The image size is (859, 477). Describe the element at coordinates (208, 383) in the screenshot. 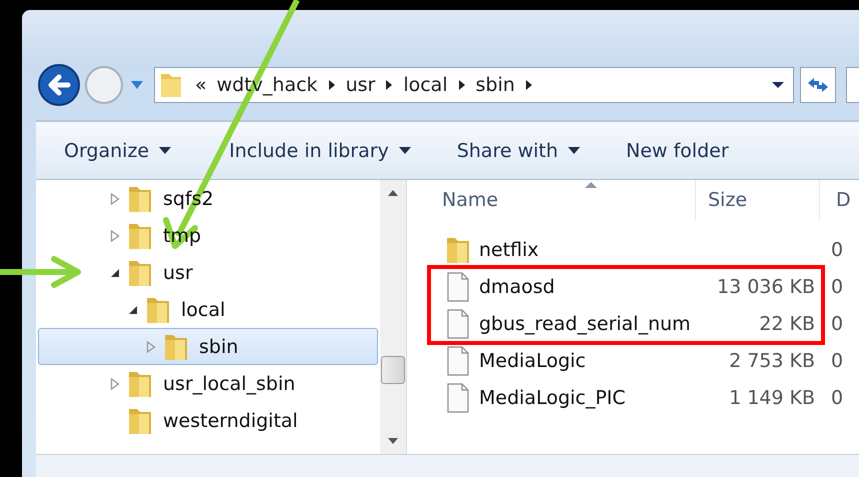

I see `tree-item: usr_local_sbin` at that location.